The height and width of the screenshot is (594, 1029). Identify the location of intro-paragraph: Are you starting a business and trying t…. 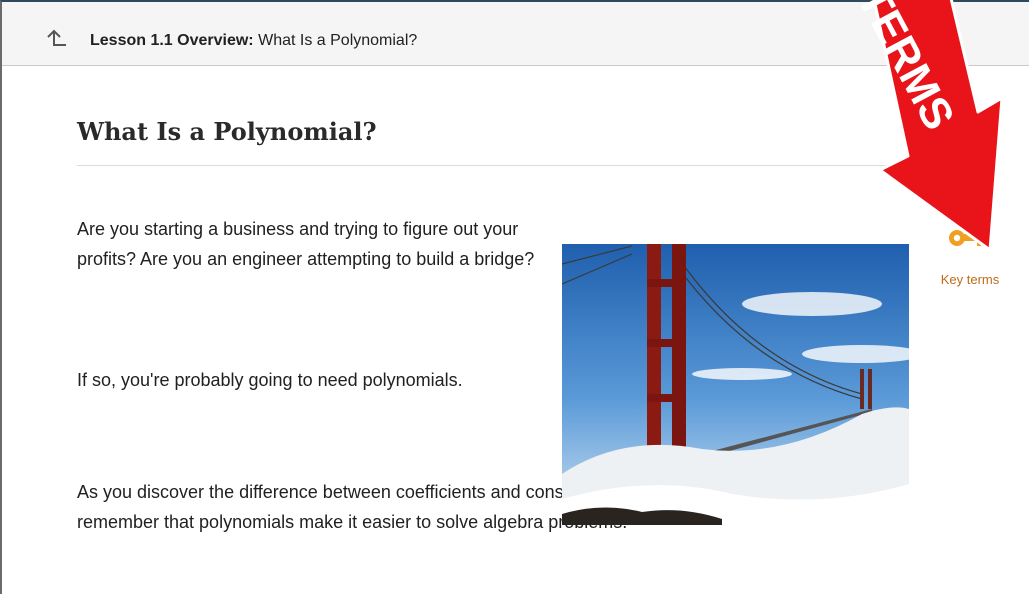
(306, 244).